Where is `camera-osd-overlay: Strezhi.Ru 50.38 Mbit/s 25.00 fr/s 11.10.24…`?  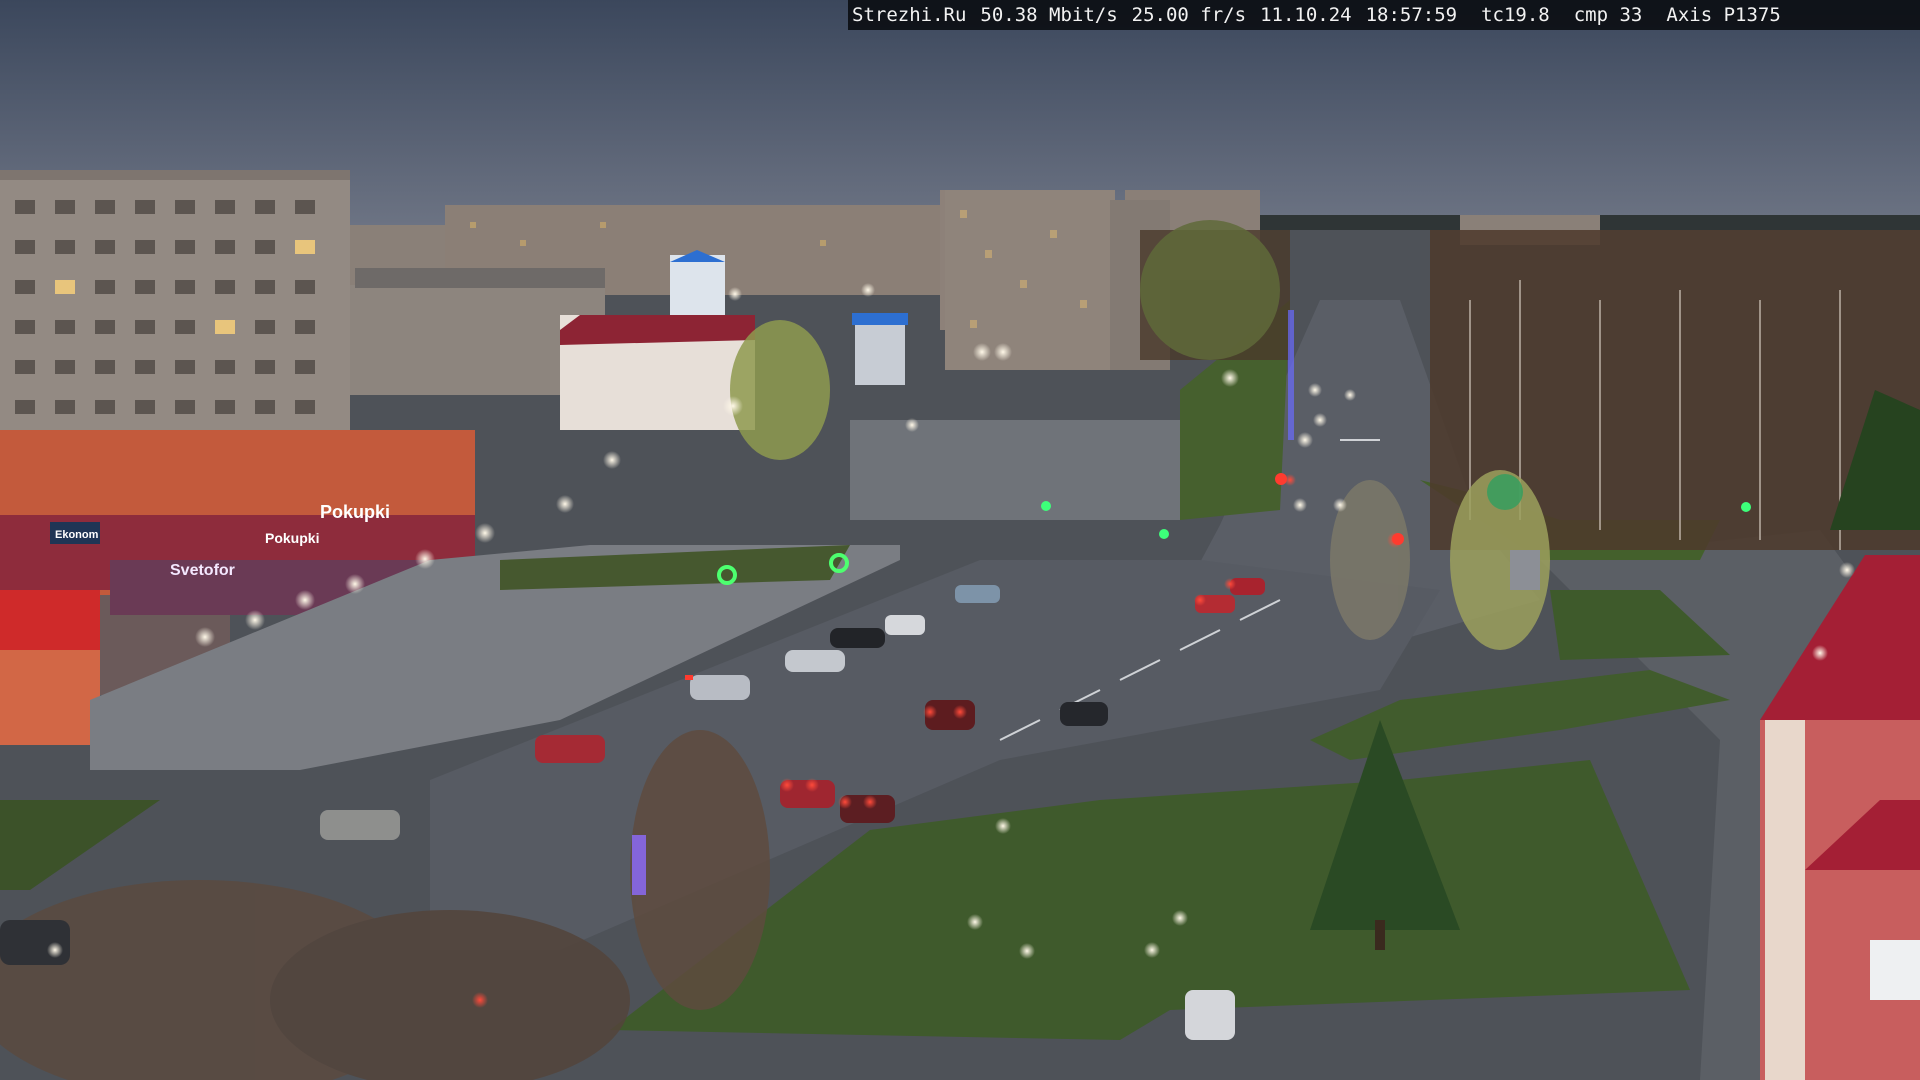 camera-osd-overlay: Strezhi.Ru 50.38 Mbit/s 25.00 fr/s 11.10.24… is located at coordinates (1384, 15).